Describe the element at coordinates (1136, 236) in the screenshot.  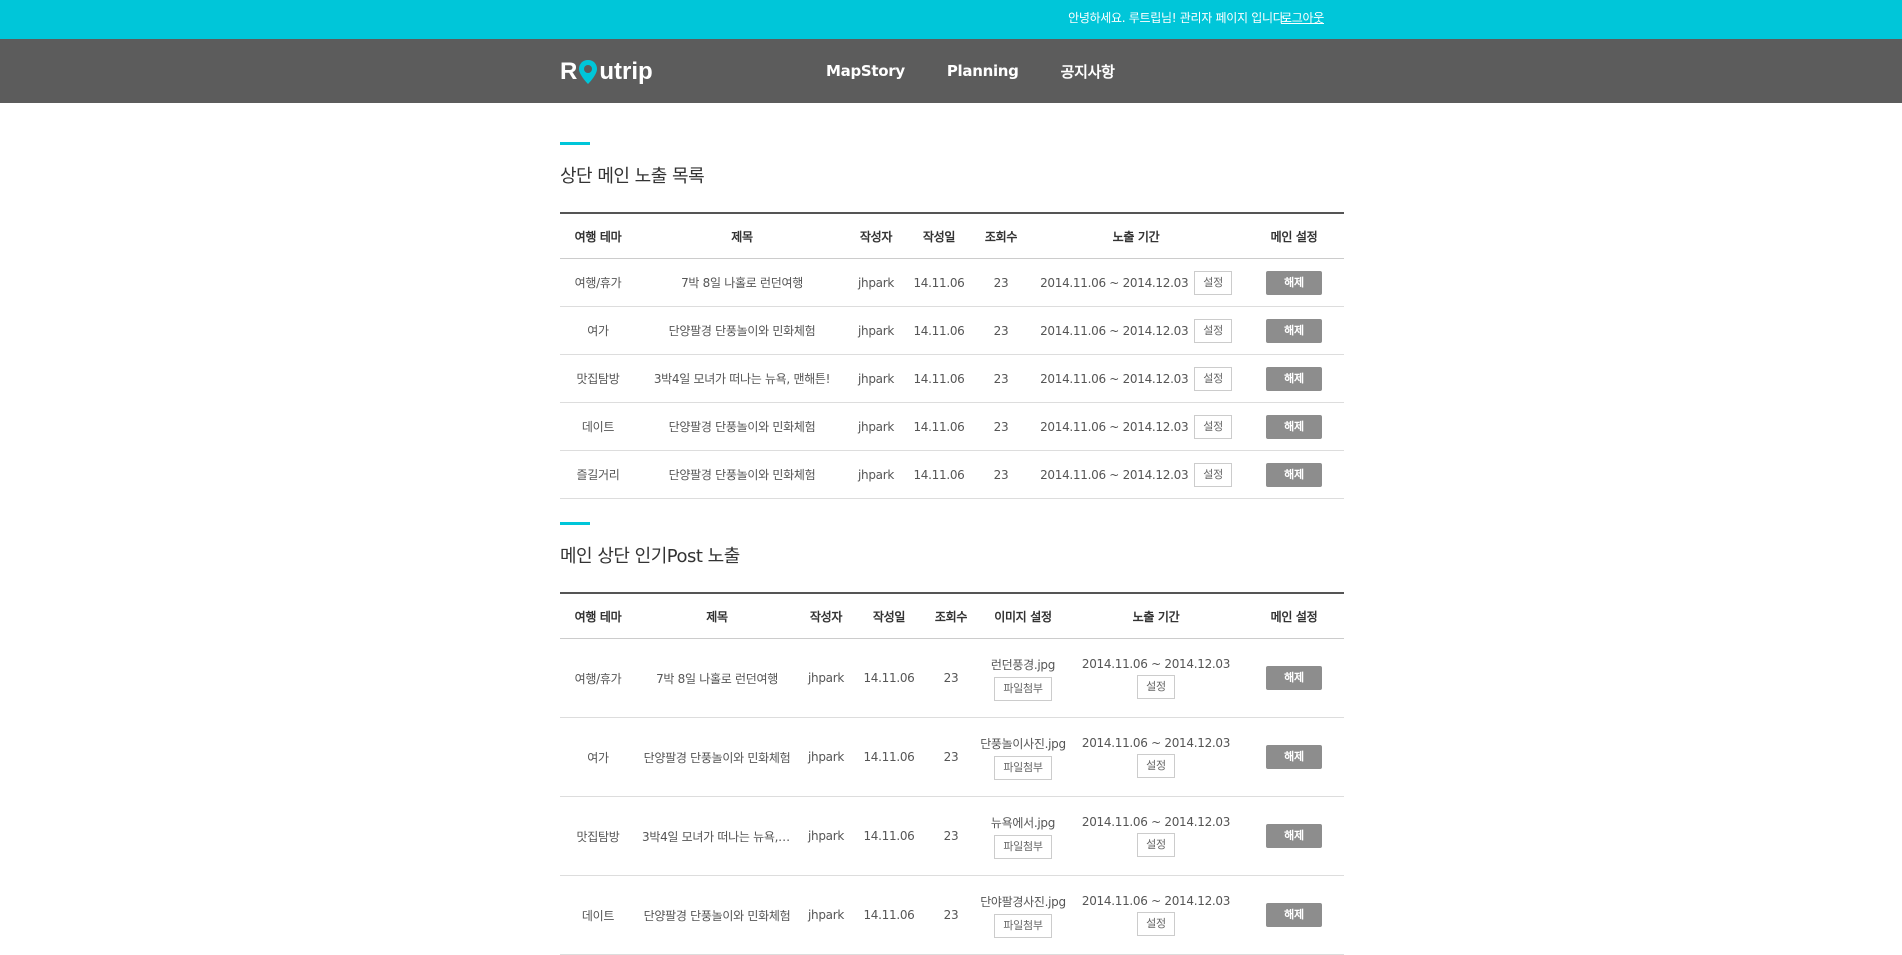
I see `col-period: 노출 기간` at that location.